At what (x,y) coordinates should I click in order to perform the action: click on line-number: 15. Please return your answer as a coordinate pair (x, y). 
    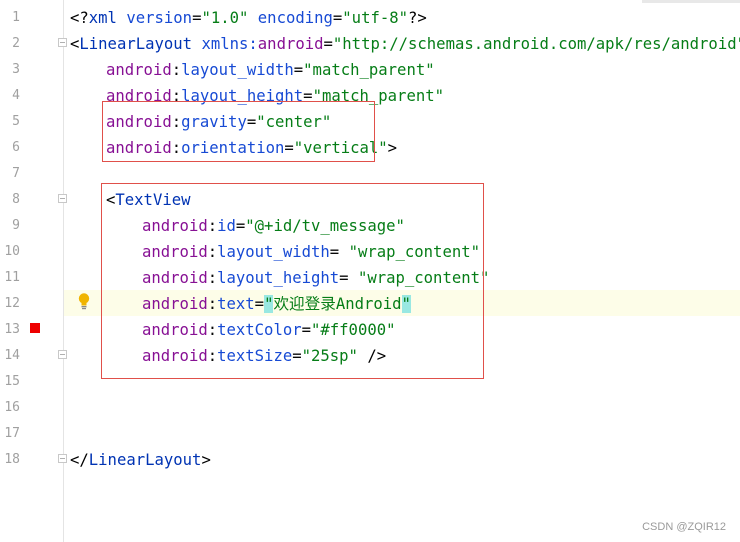
    Looking at the image, I should click on (12, 381).